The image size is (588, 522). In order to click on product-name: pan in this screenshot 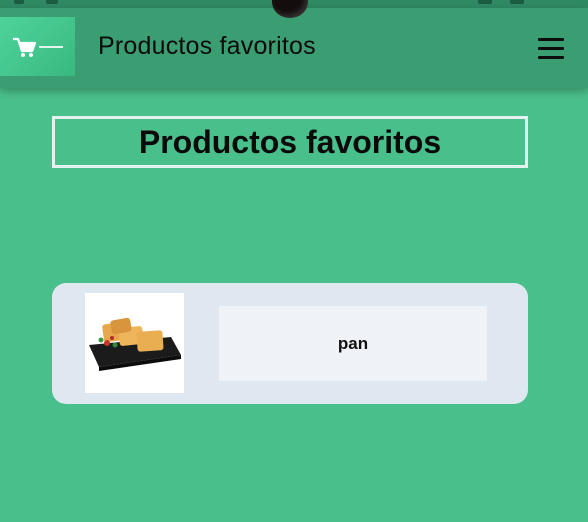, I will do `click(353, 343)`.